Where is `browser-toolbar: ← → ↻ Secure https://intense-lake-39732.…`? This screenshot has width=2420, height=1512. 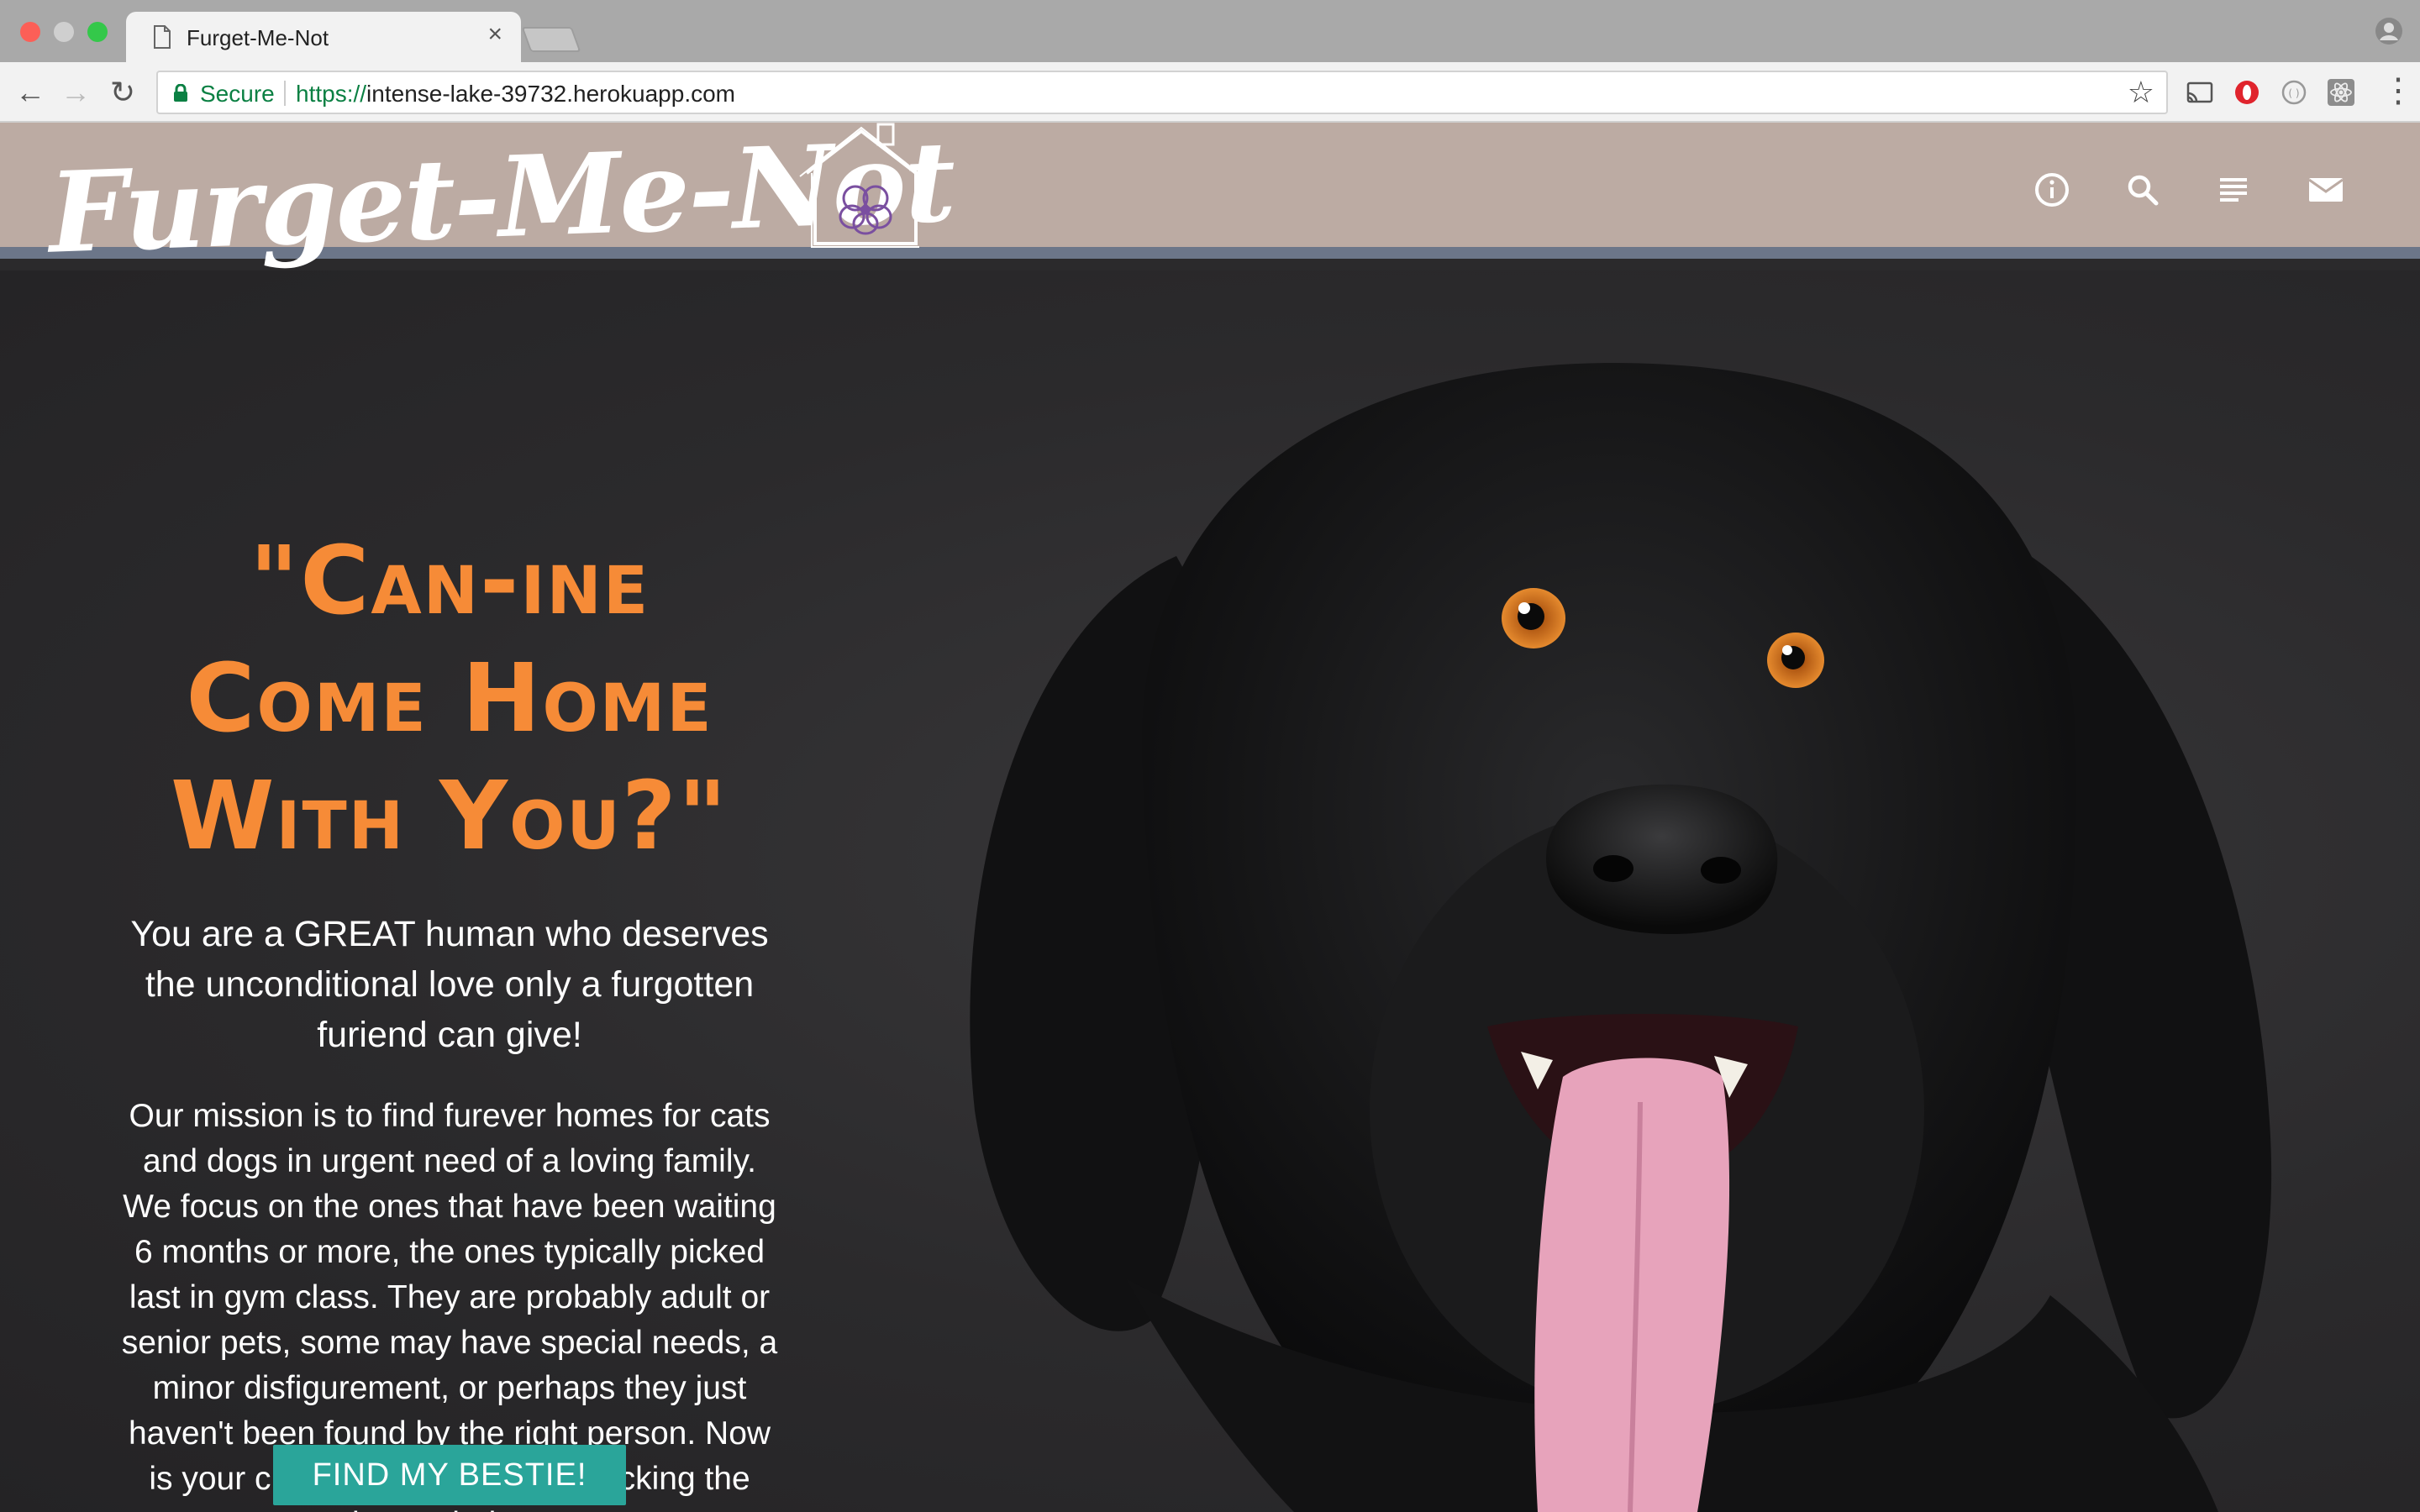
browser-toolbar: ← → ↻ Secure https://intense-lake-39732.… is located at coordinates (1210, 92).